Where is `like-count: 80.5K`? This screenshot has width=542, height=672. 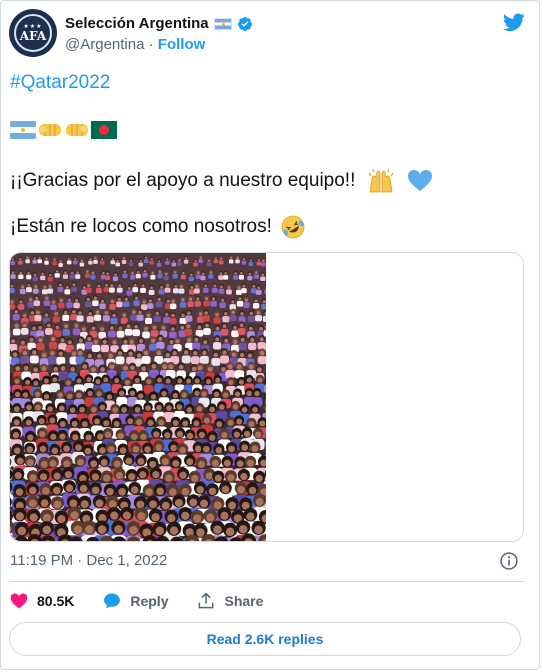
like-count: 80.5K is located at coordinates (56, 601).